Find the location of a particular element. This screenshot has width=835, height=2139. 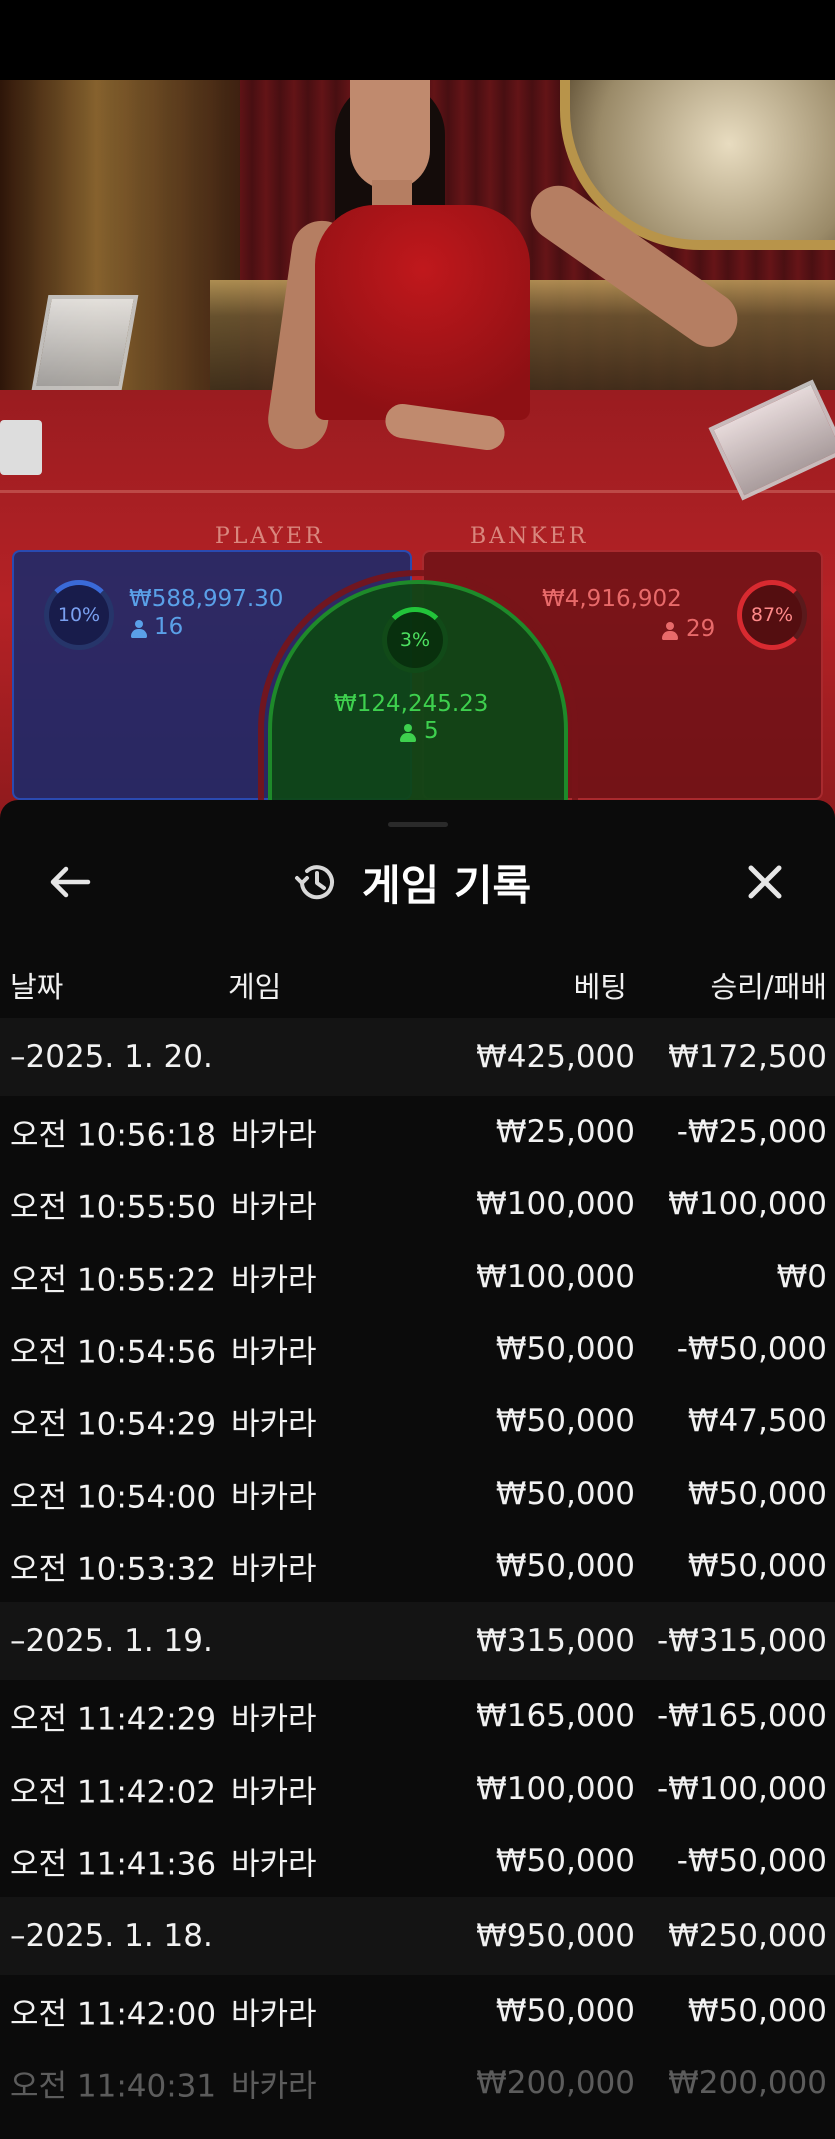

banker-bet-amount: ₩4,916,902 is located at coordinates (612, 599).